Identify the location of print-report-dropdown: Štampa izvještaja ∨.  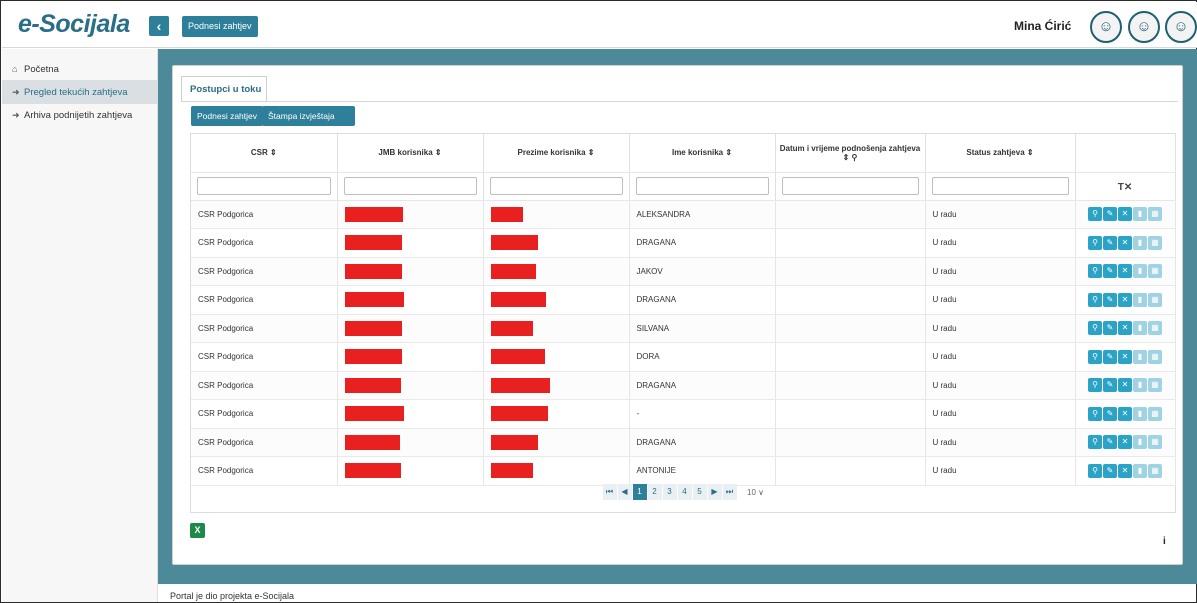
(308, 123).